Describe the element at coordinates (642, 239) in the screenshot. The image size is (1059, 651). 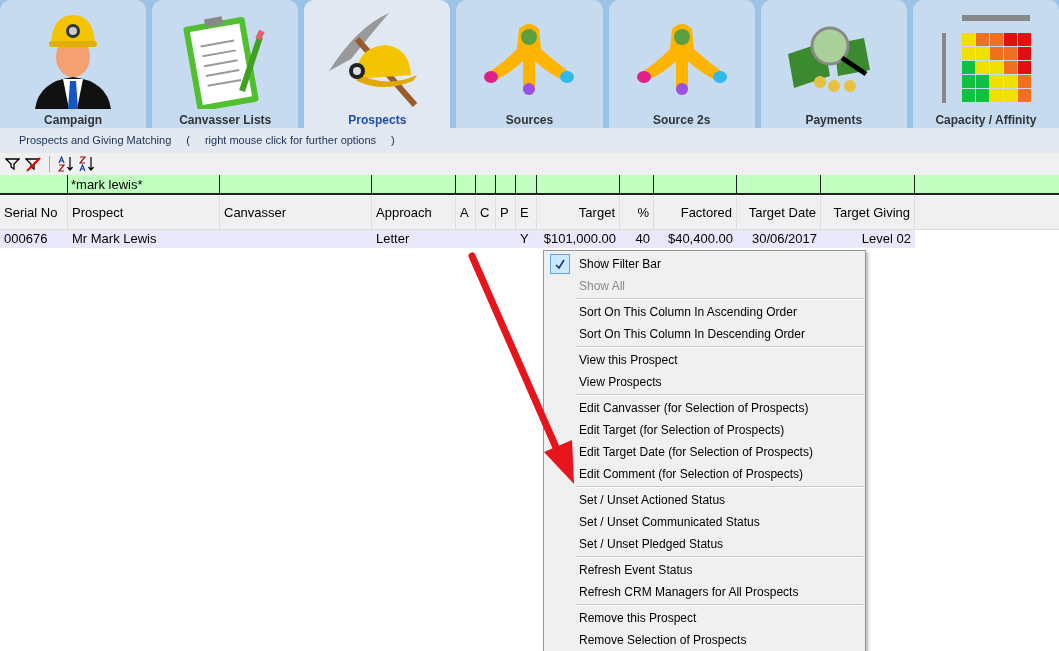
I see `table-cell-text: 40` at that location.